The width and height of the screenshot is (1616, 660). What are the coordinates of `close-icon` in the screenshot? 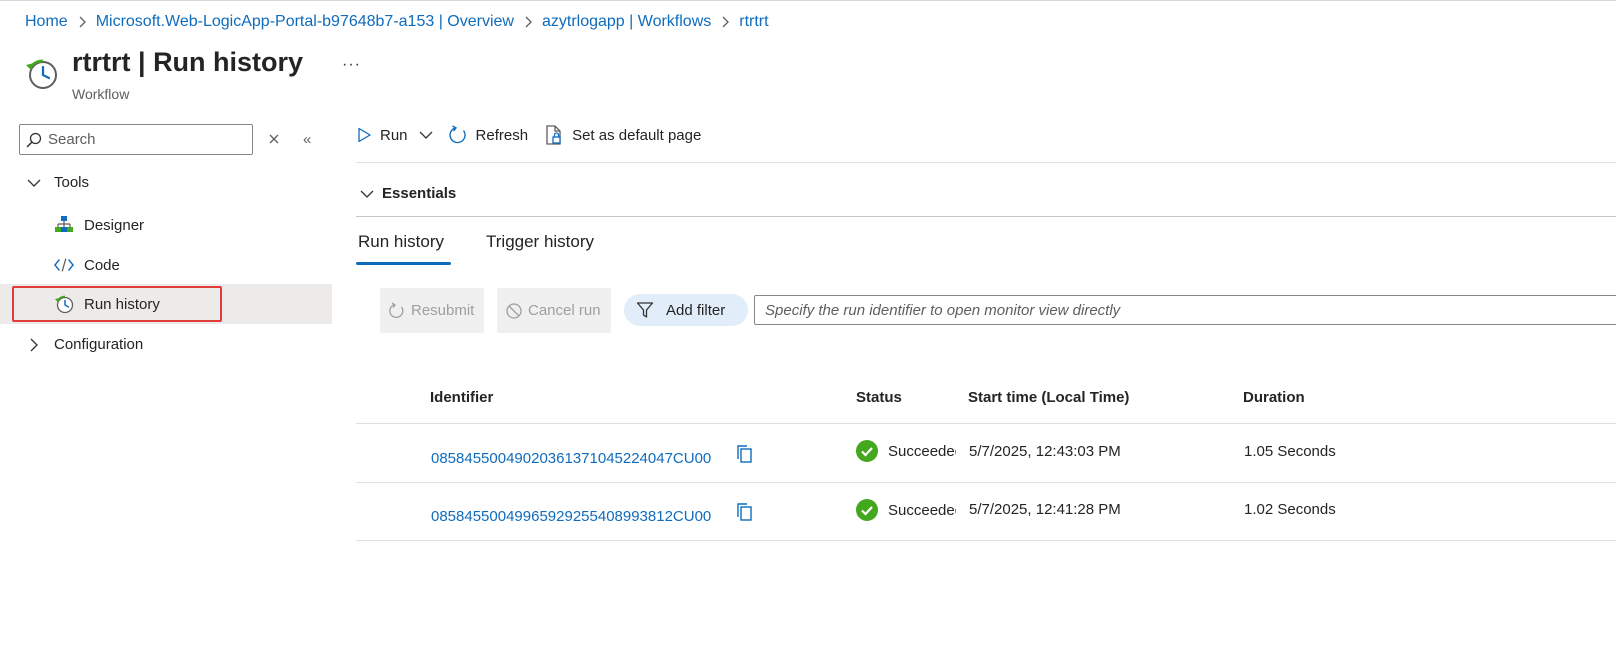 It's located at (274, 139).